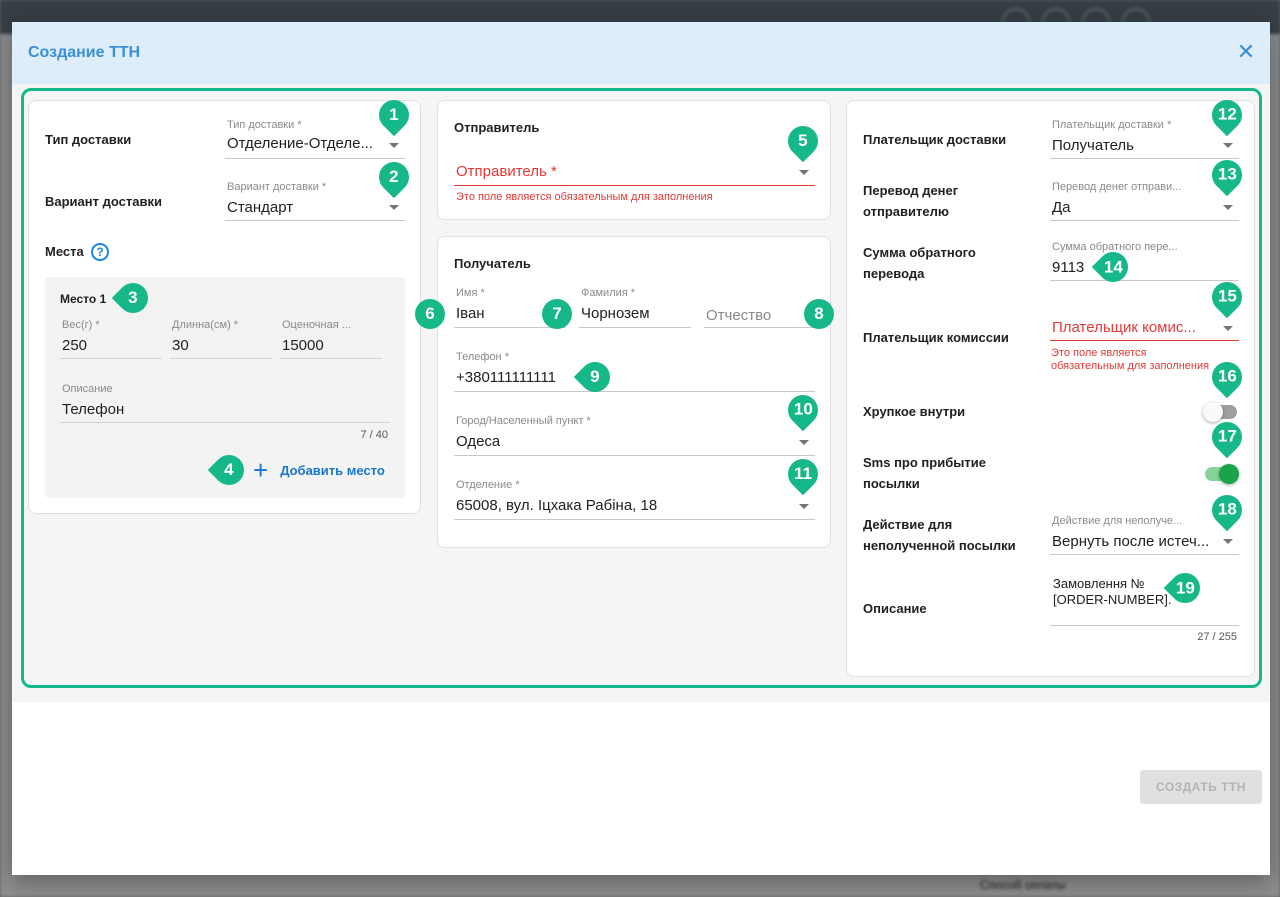 Image resolution: width=1280 pixels, height=897 pixels. Describe the element at coordinates (470, 293) in the screenshot. I see `first-name-label: Имя *` at that location.